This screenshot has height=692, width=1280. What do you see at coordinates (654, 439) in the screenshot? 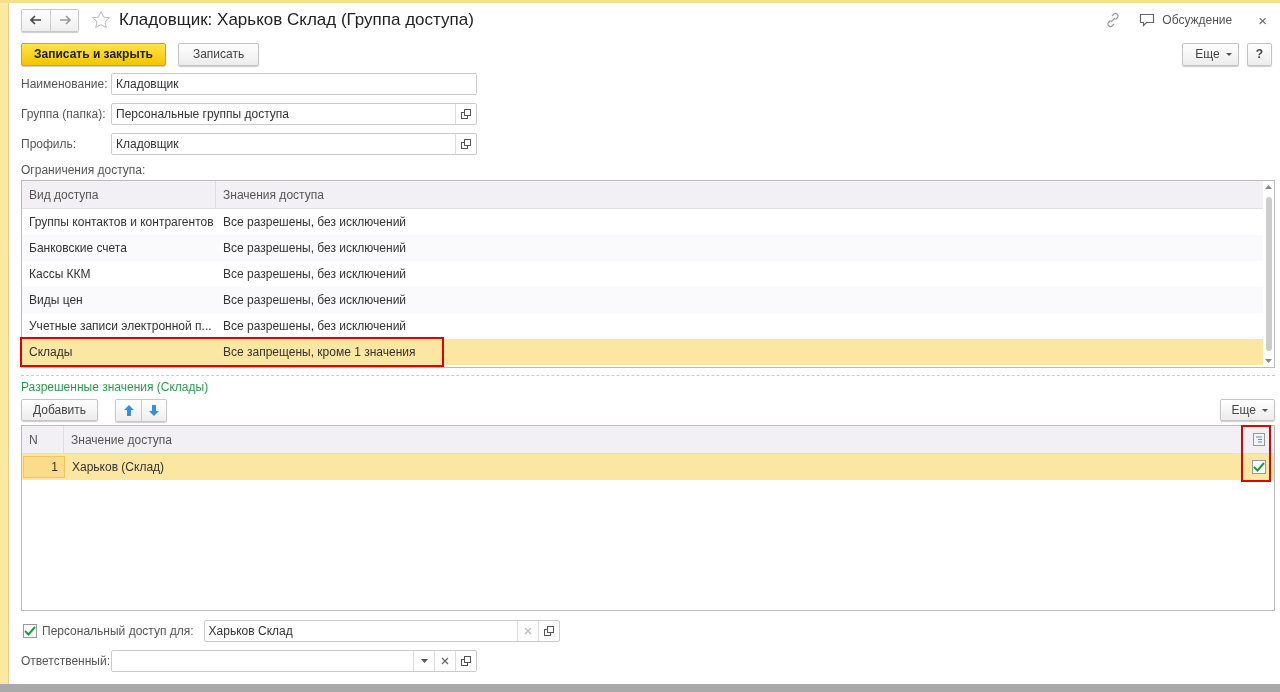
I see `column-header: Значение доступа` at bounding box center [654, 439].